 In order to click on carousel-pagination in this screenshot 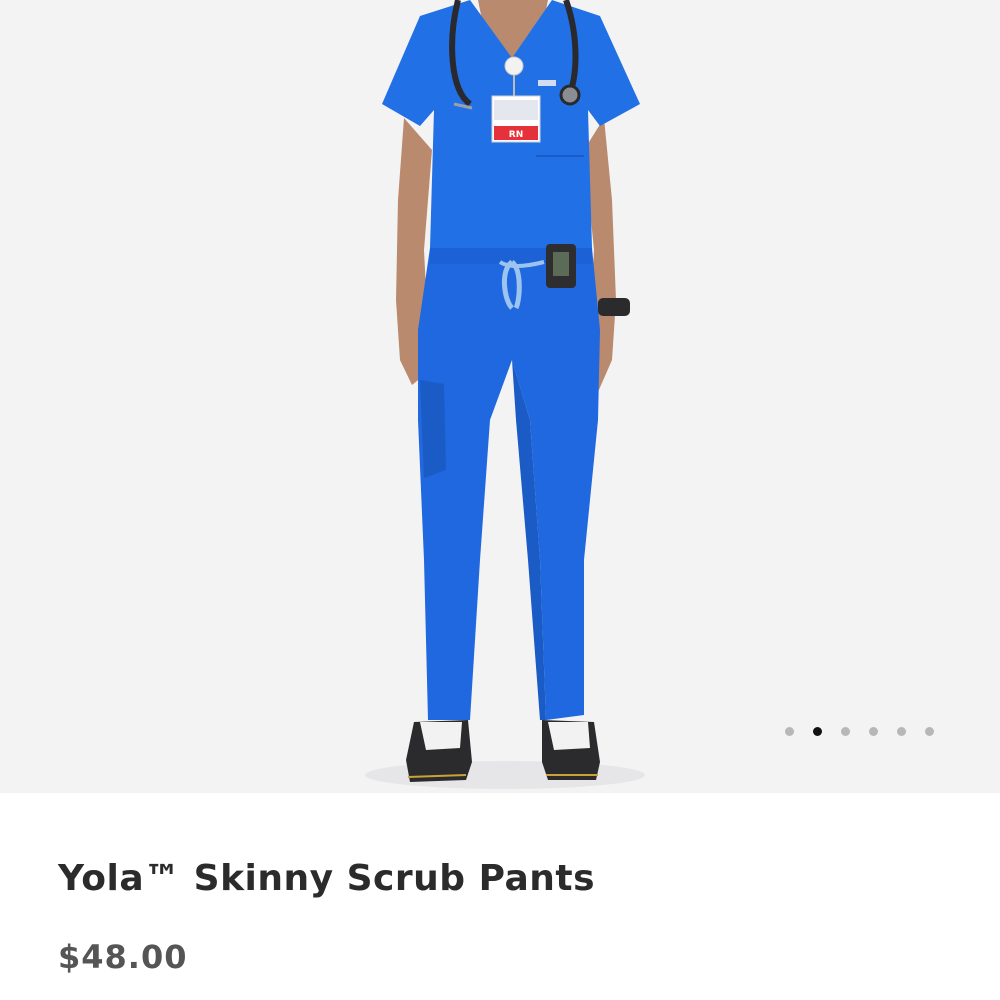, I will do `click(859, 731)`.